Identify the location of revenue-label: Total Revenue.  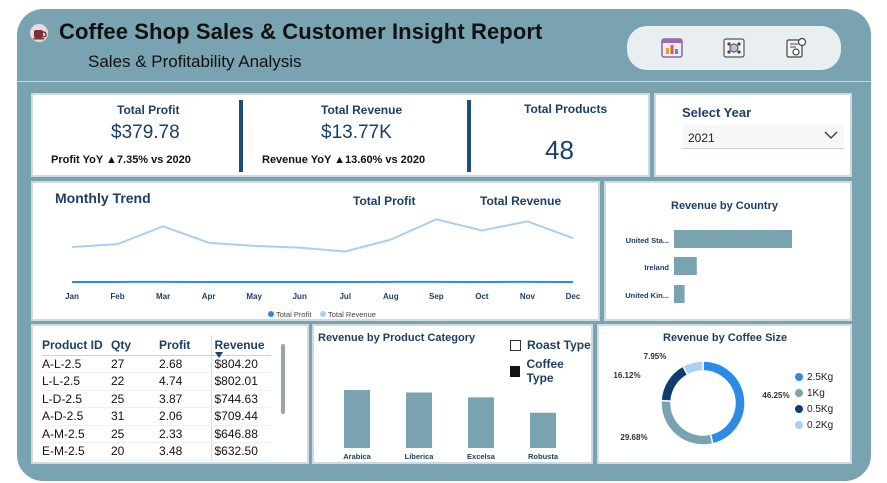
(362, 110).